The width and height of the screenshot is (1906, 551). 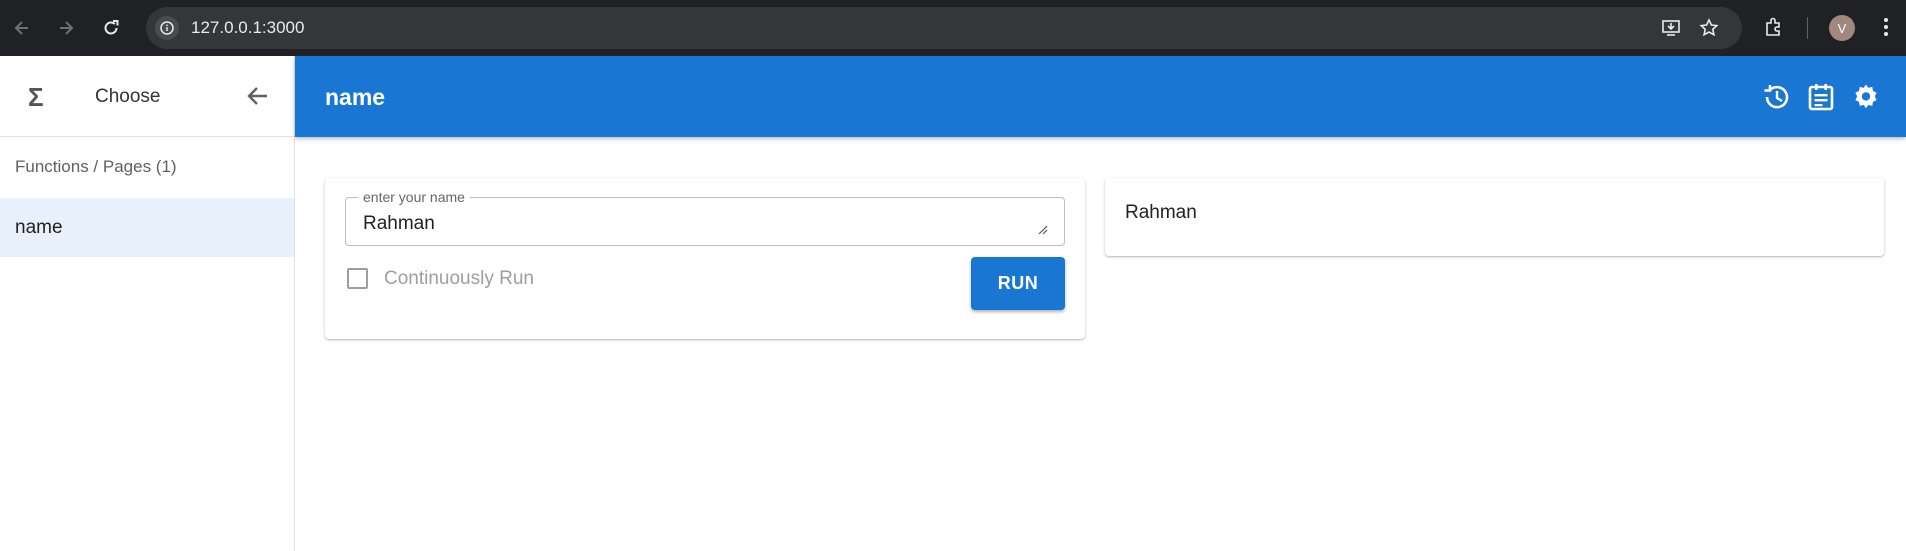 I want to click on extensions-icon, so click(x=1774, y=27).